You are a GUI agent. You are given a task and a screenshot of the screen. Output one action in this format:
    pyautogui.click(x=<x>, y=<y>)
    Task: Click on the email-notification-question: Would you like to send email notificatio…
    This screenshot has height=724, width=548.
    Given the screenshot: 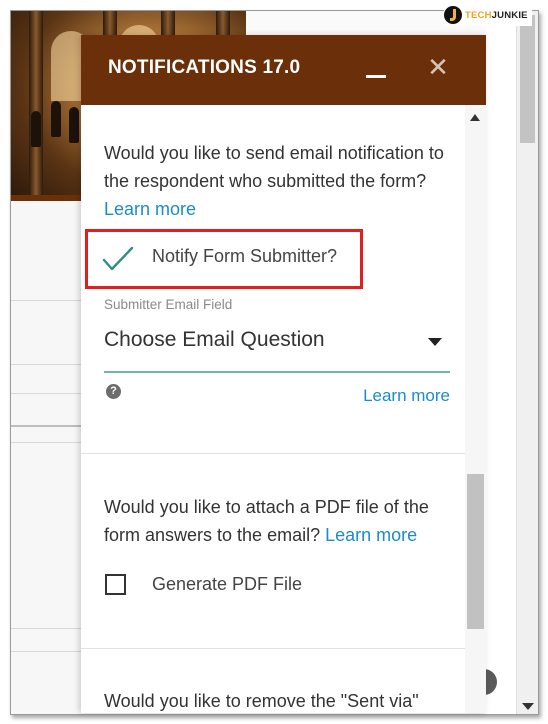 What is the action you would take?
    pyautogui.click(x=274, y=181)
    